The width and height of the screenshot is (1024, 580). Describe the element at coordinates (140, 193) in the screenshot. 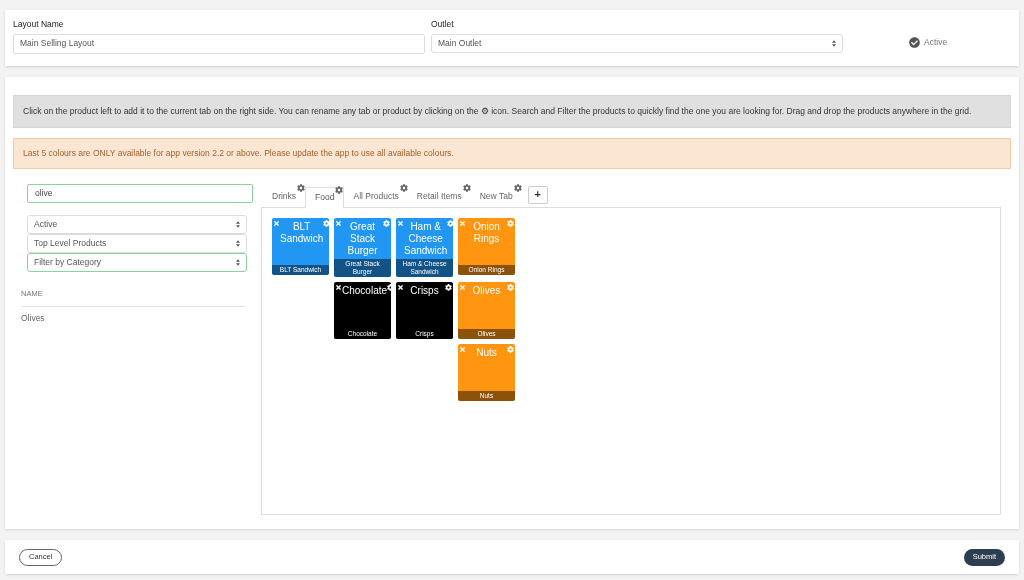

I see `search-field: olive` at that location.